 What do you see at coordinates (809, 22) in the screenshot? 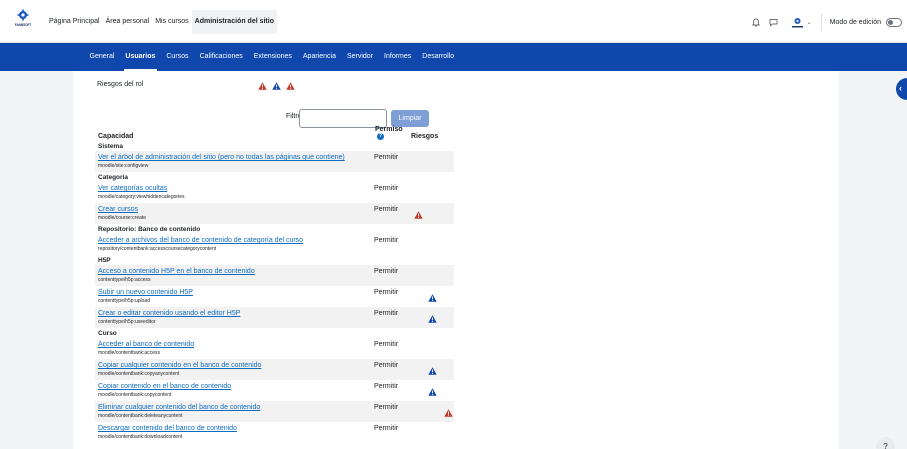
I see `chevron-down-icon: ⌄` at bounding box center [809, 22].